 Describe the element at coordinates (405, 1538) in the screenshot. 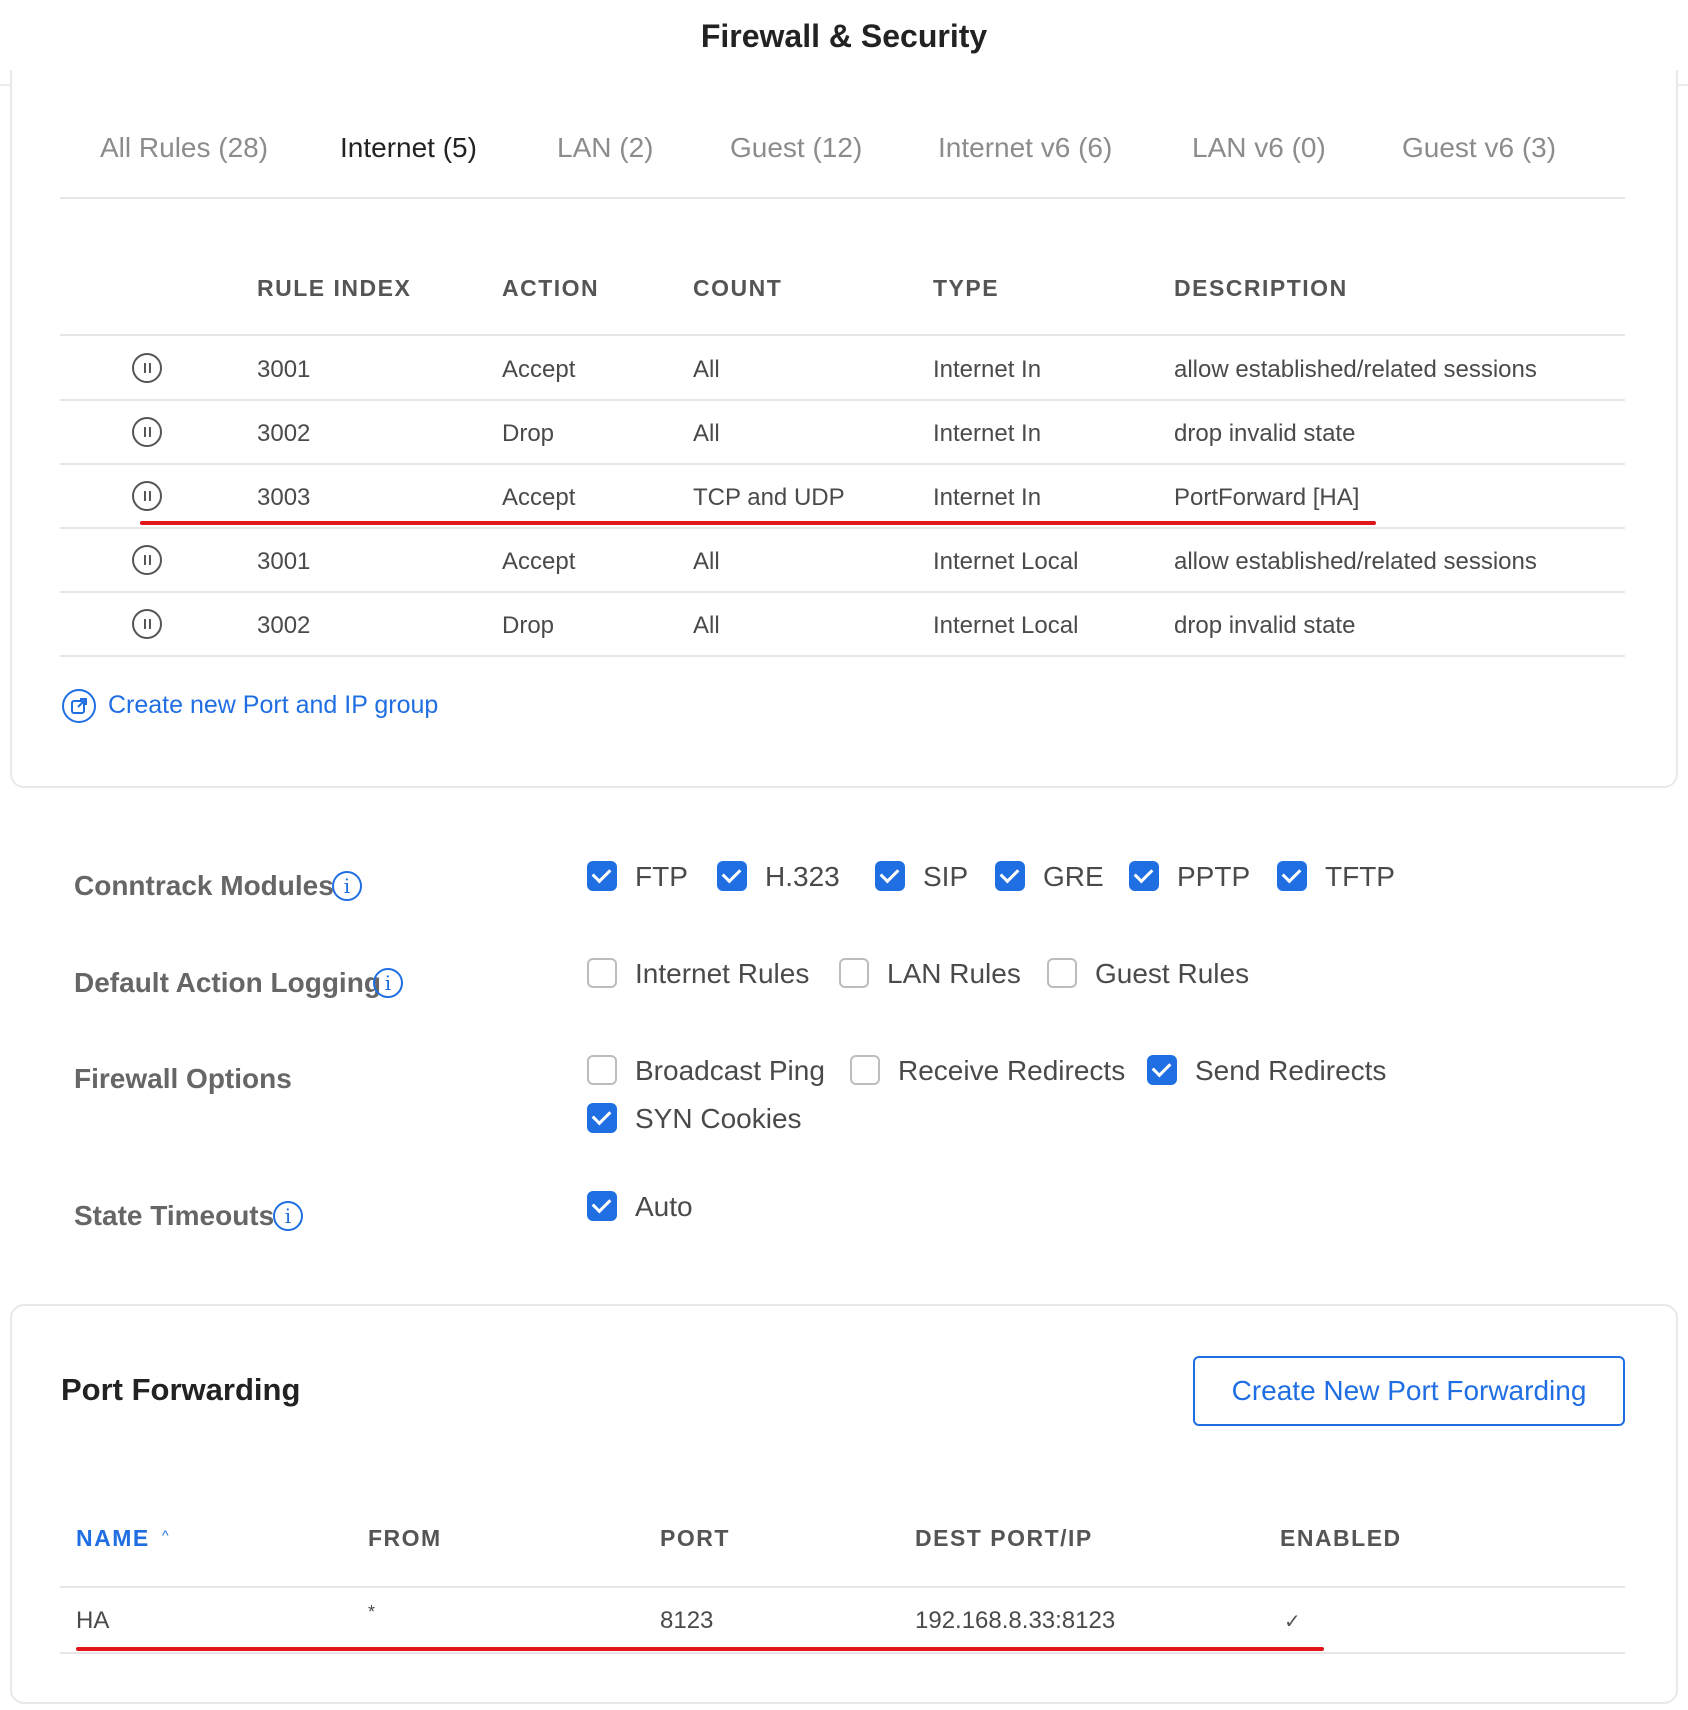

I see `col-from: FROM` at that location.